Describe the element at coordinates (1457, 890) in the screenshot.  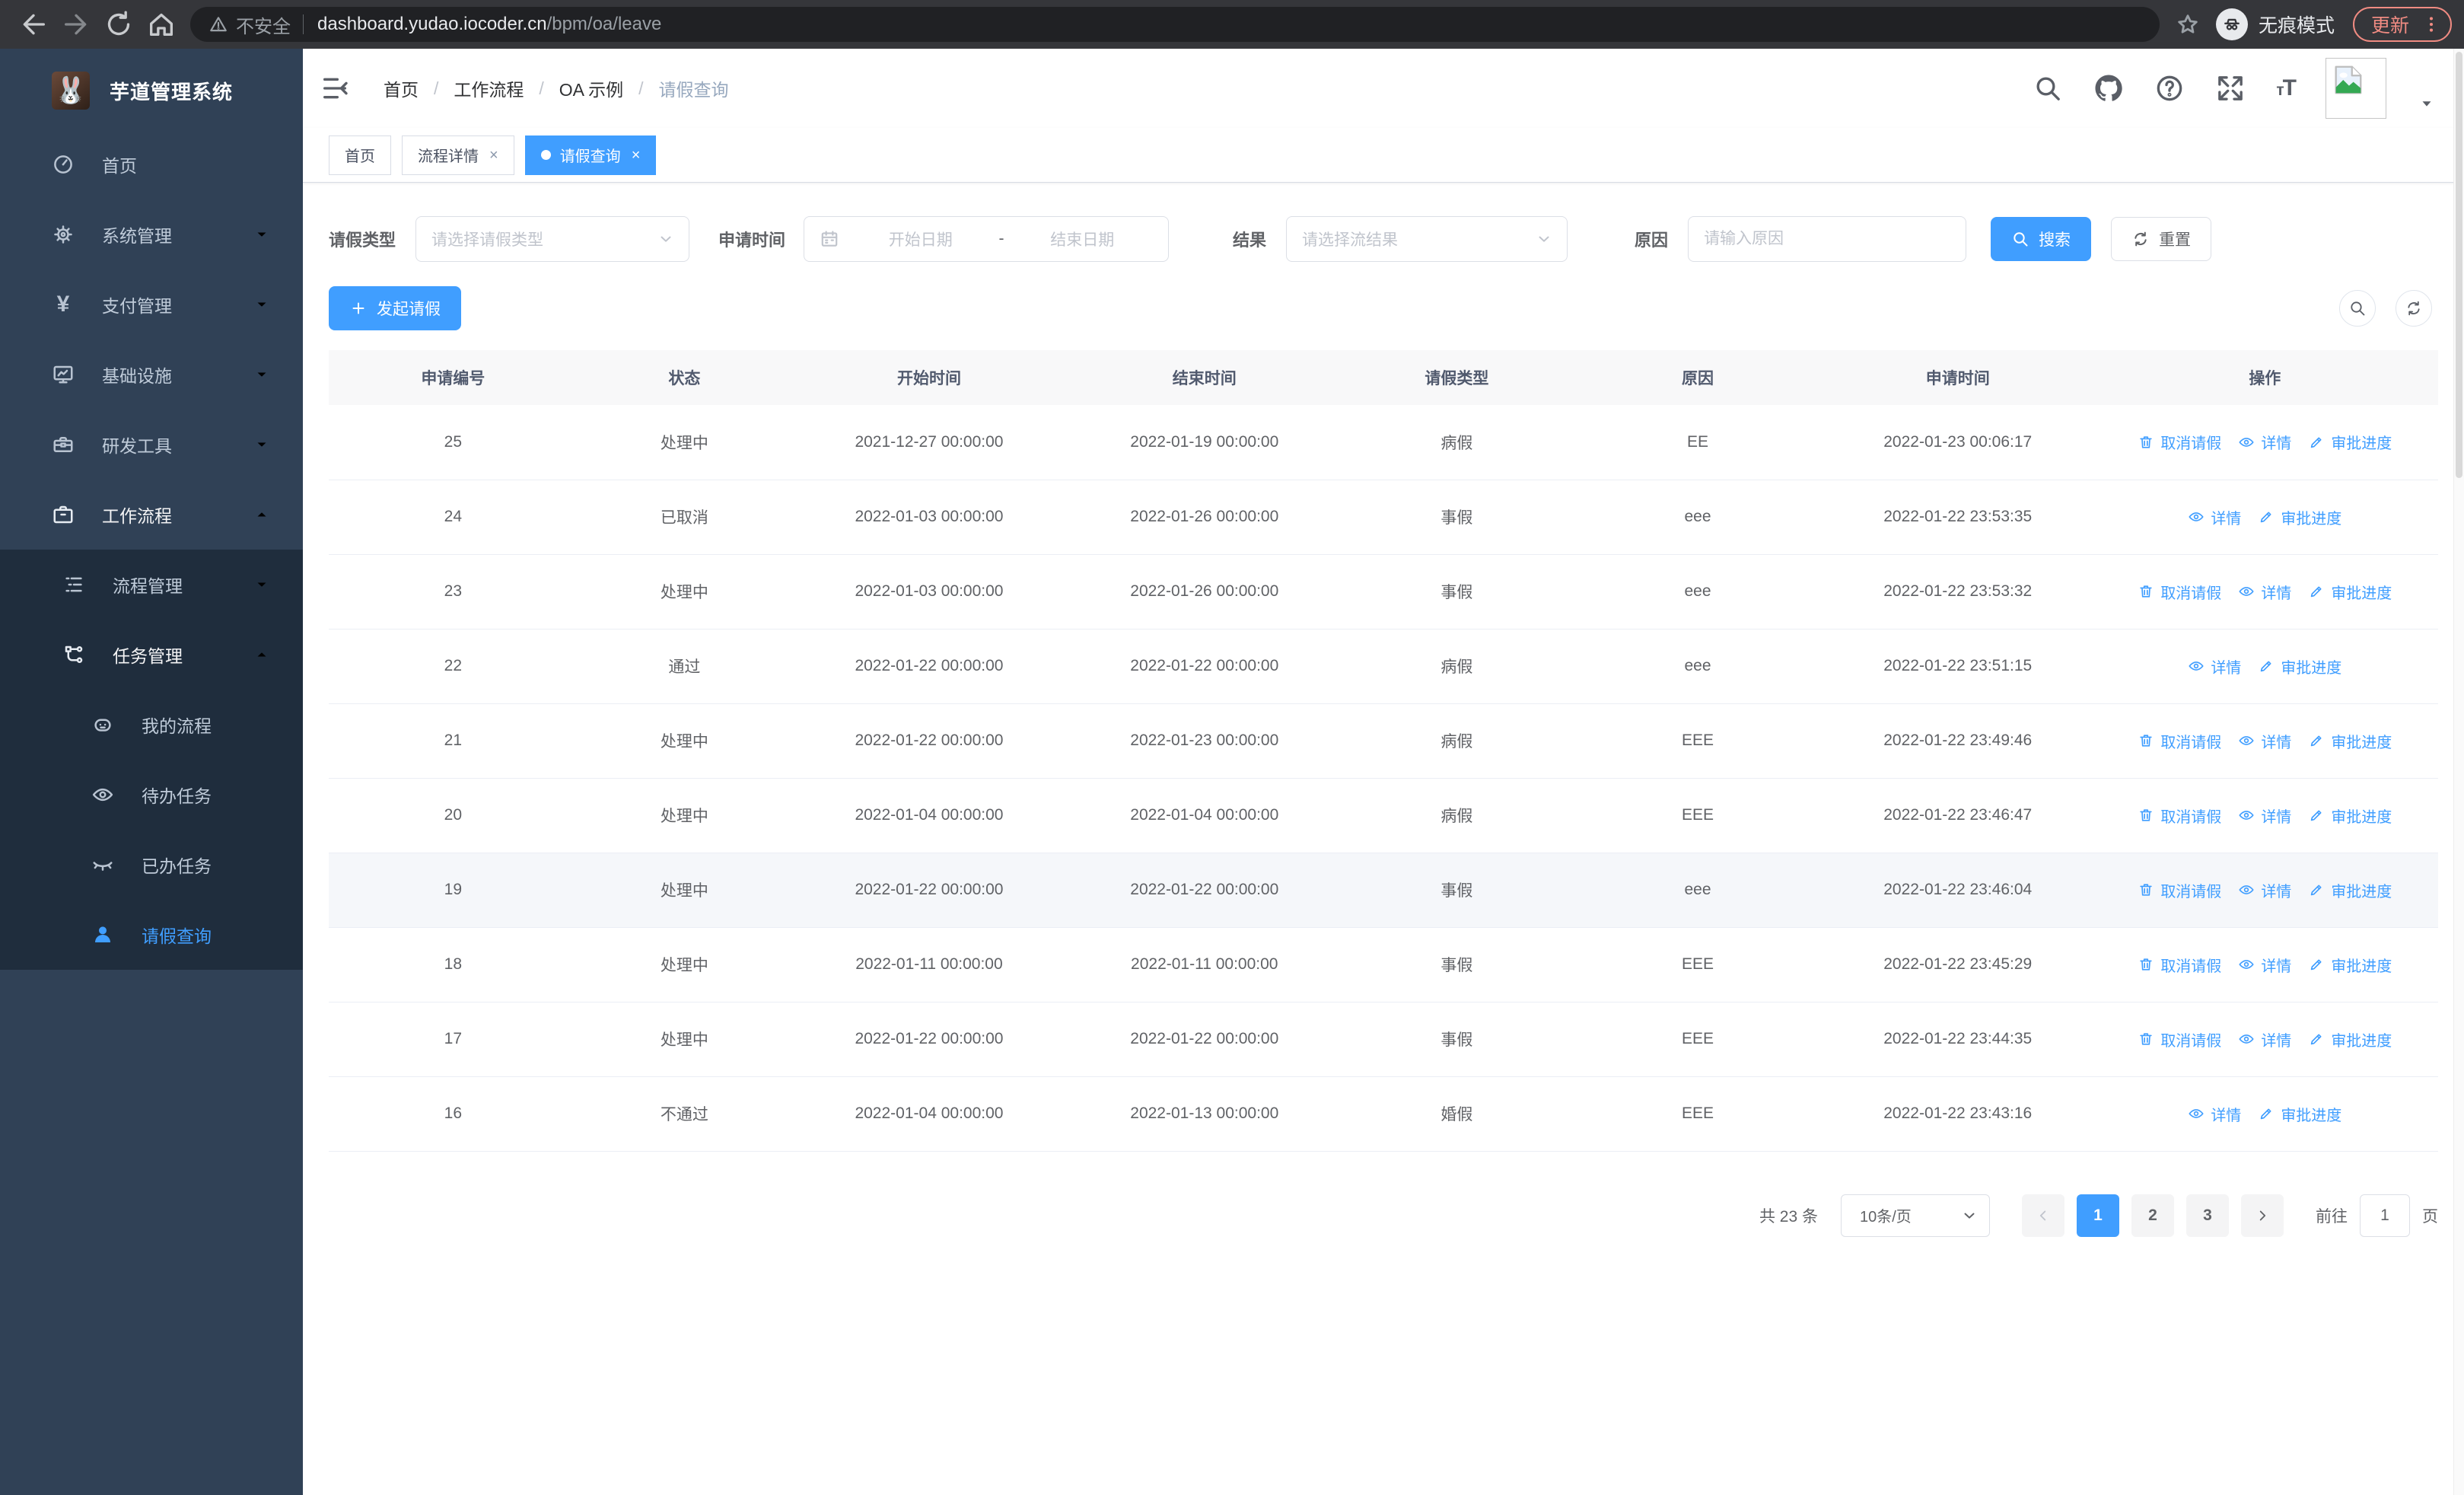
I see `cell-type: 事假` at that location.